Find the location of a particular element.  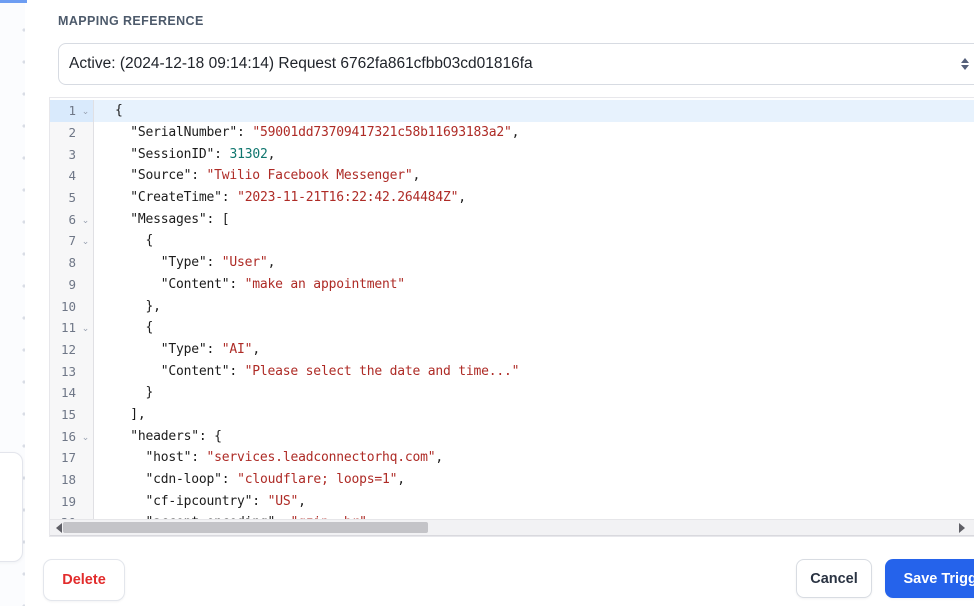

code-line: 9 "Content": "make an appointment" is located at coordinates (512, 284).